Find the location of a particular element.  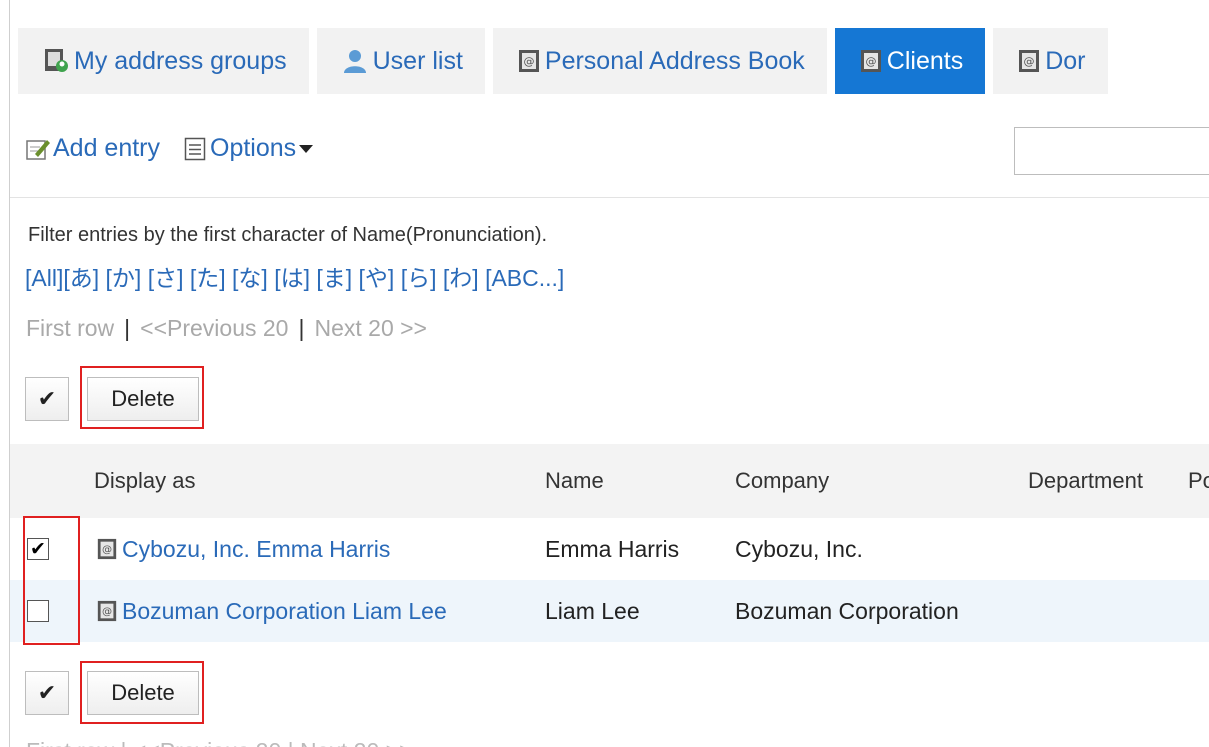

user-icon is located at coordinates (355, 61).